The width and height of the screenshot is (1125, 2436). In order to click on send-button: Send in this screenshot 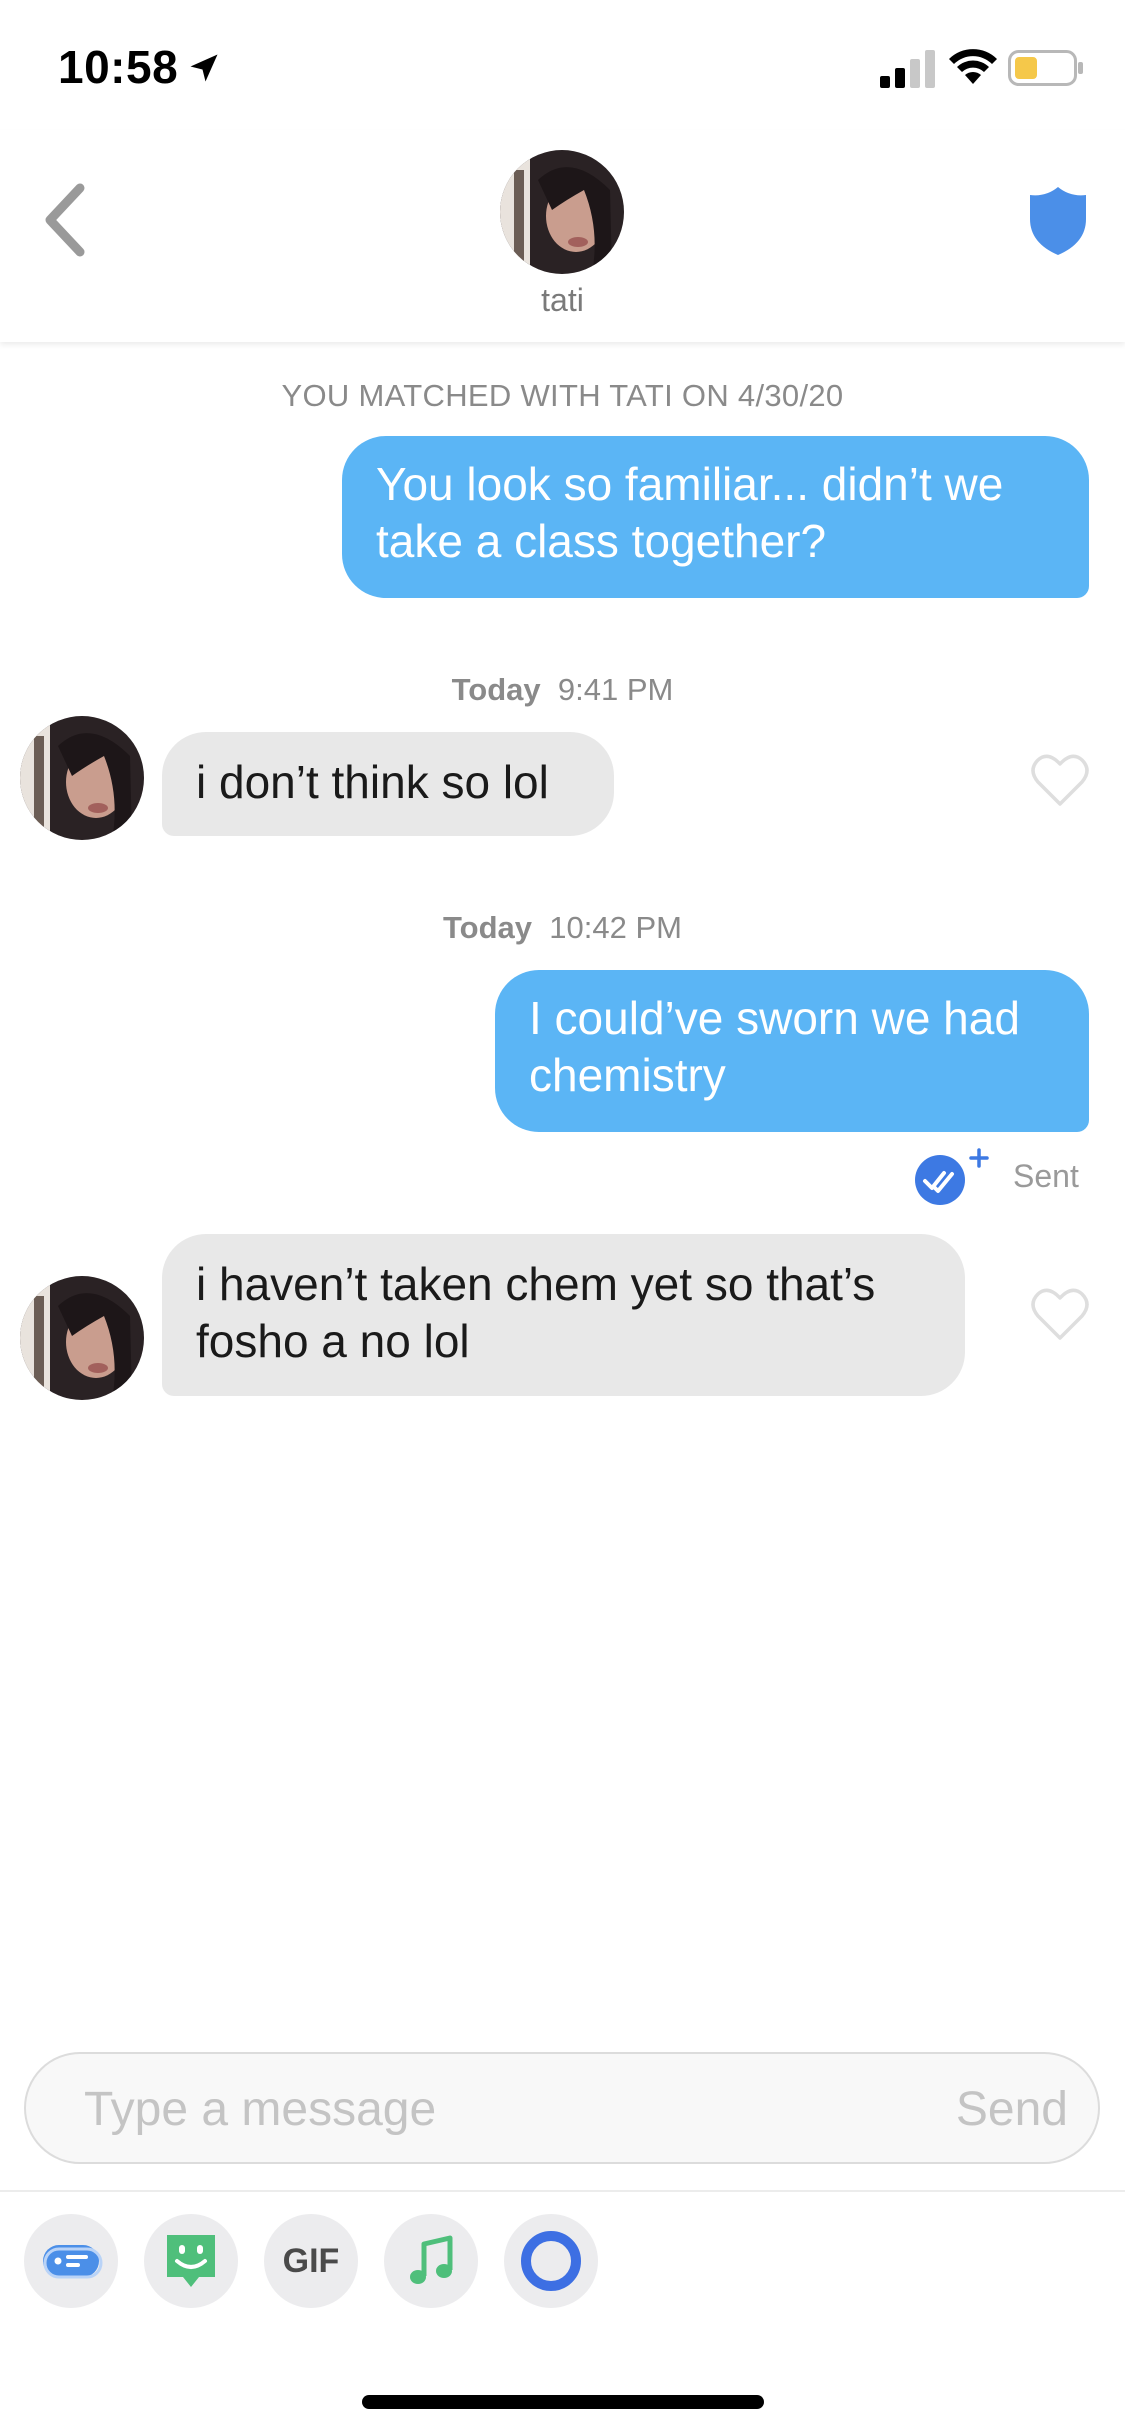, I will do `click(1012, 2109)`.